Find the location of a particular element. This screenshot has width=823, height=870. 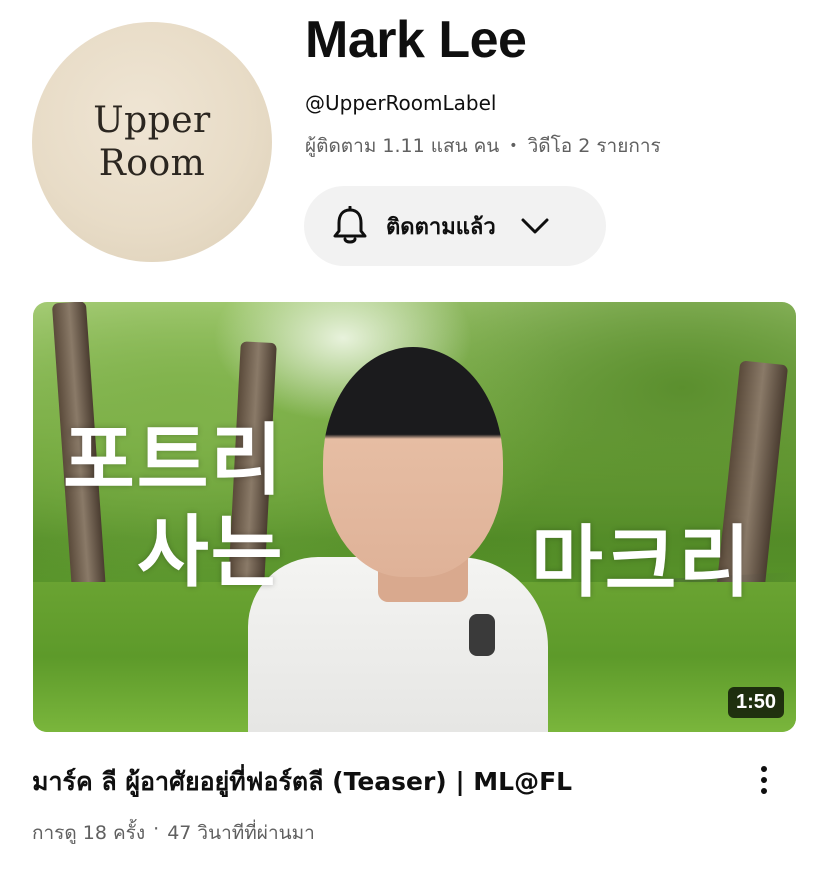

more-vertical-icon is located at coordinates (764, 780).